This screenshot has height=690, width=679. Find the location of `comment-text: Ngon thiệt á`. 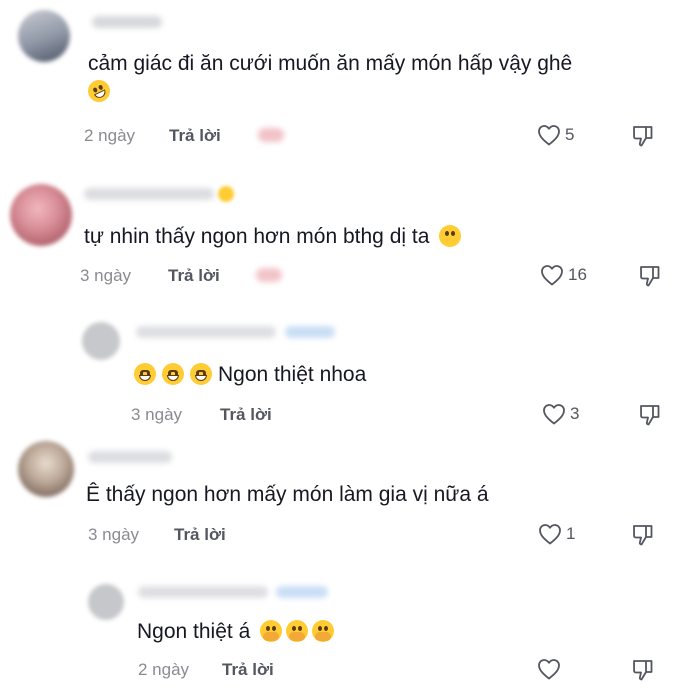

comment-text: Ngon thiệt á is located at coordinates (237, 632).